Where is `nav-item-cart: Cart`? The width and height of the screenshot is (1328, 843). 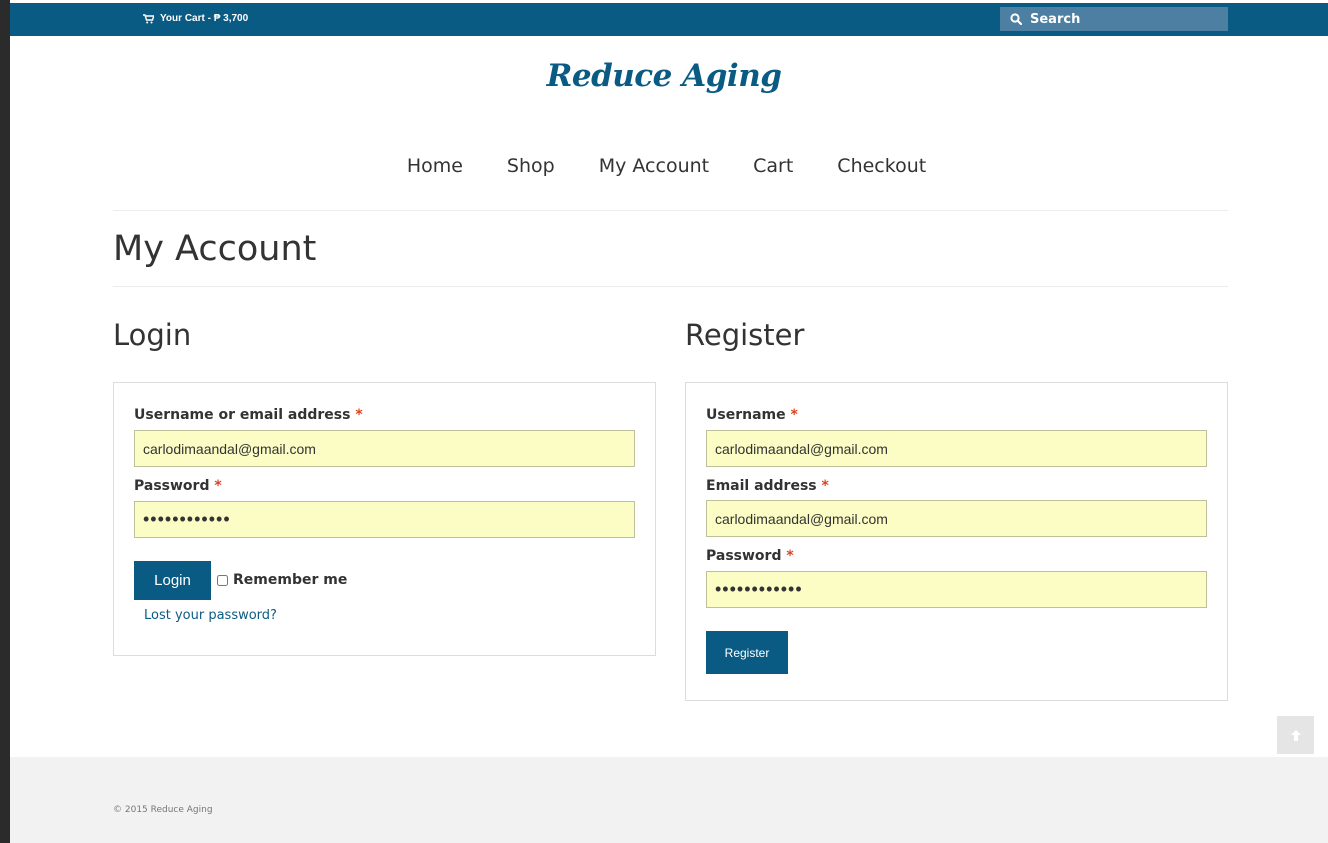 nav-item-cart: Cart is located at coordinates (773, 166).